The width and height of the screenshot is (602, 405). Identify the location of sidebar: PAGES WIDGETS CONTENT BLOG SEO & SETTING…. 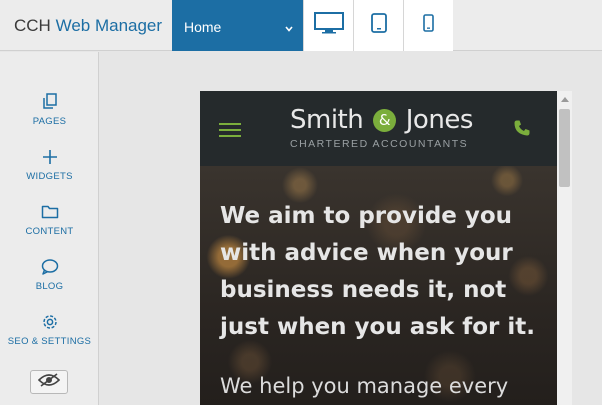
(49, 228).